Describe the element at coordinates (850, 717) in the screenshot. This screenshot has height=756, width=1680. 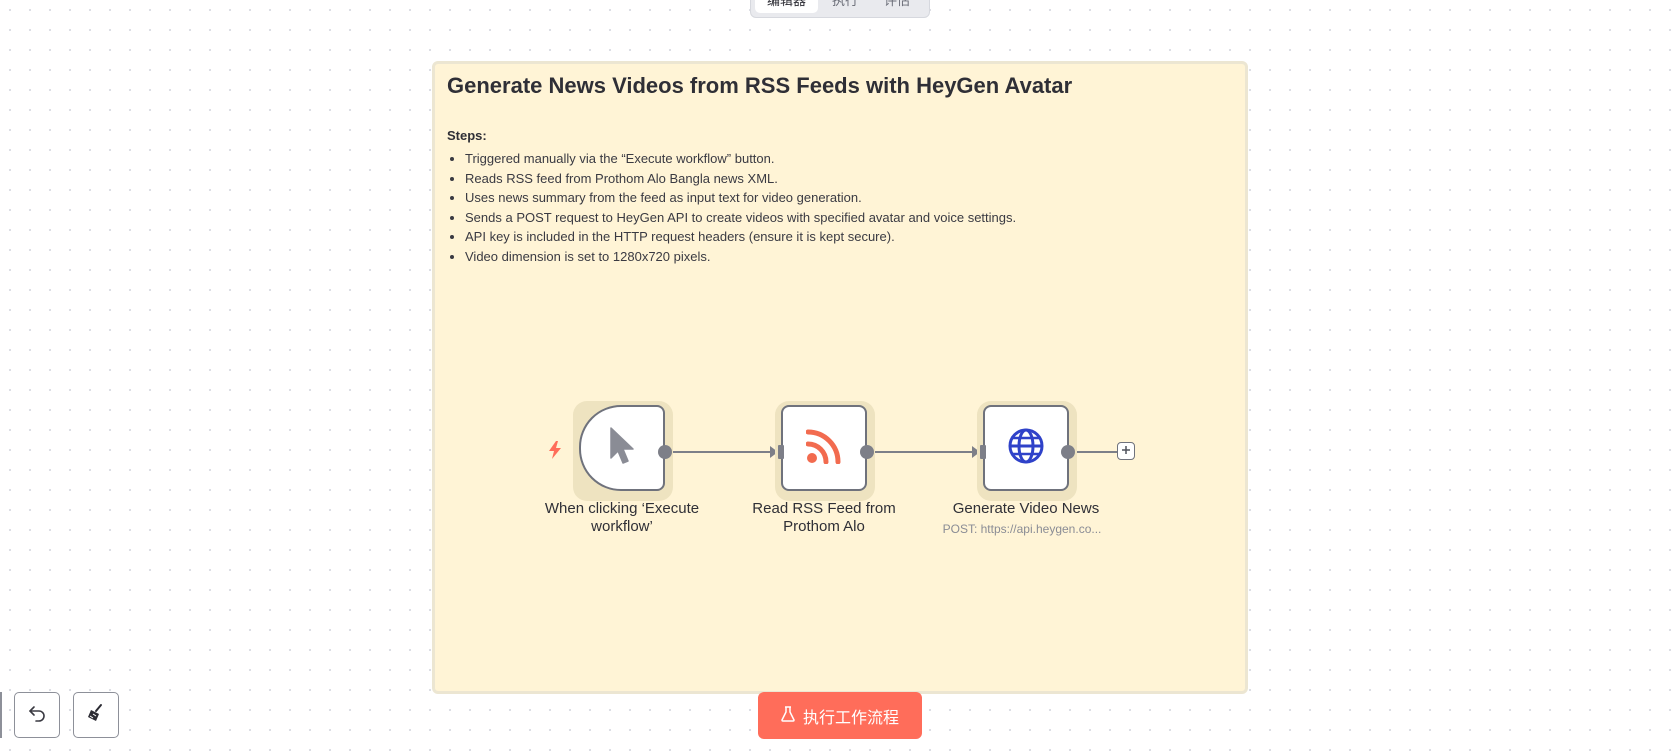
I see `execute-workflow-label: 执行工作流程` at that location.